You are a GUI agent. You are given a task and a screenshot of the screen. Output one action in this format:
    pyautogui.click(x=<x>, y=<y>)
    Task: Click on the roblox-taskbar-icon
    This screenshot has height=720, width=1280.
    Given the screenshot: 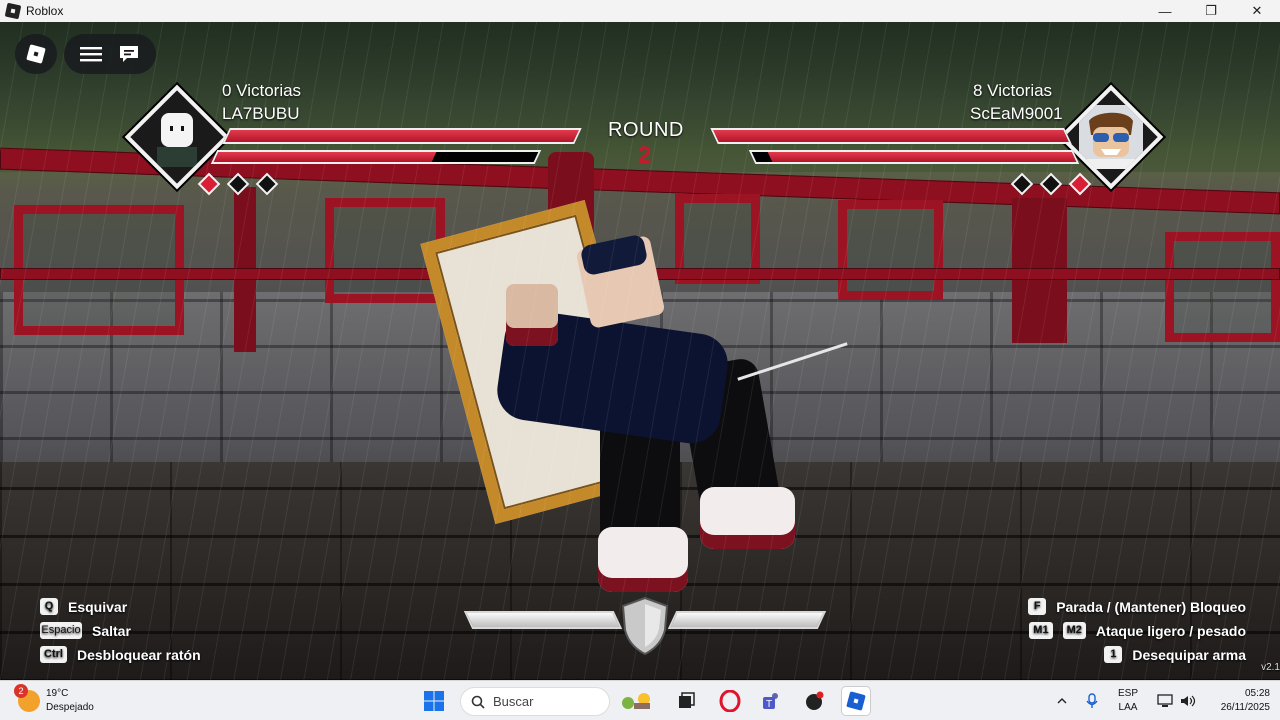 What is the action you would take?
    pyautogui.click(x=856, y=701)
    